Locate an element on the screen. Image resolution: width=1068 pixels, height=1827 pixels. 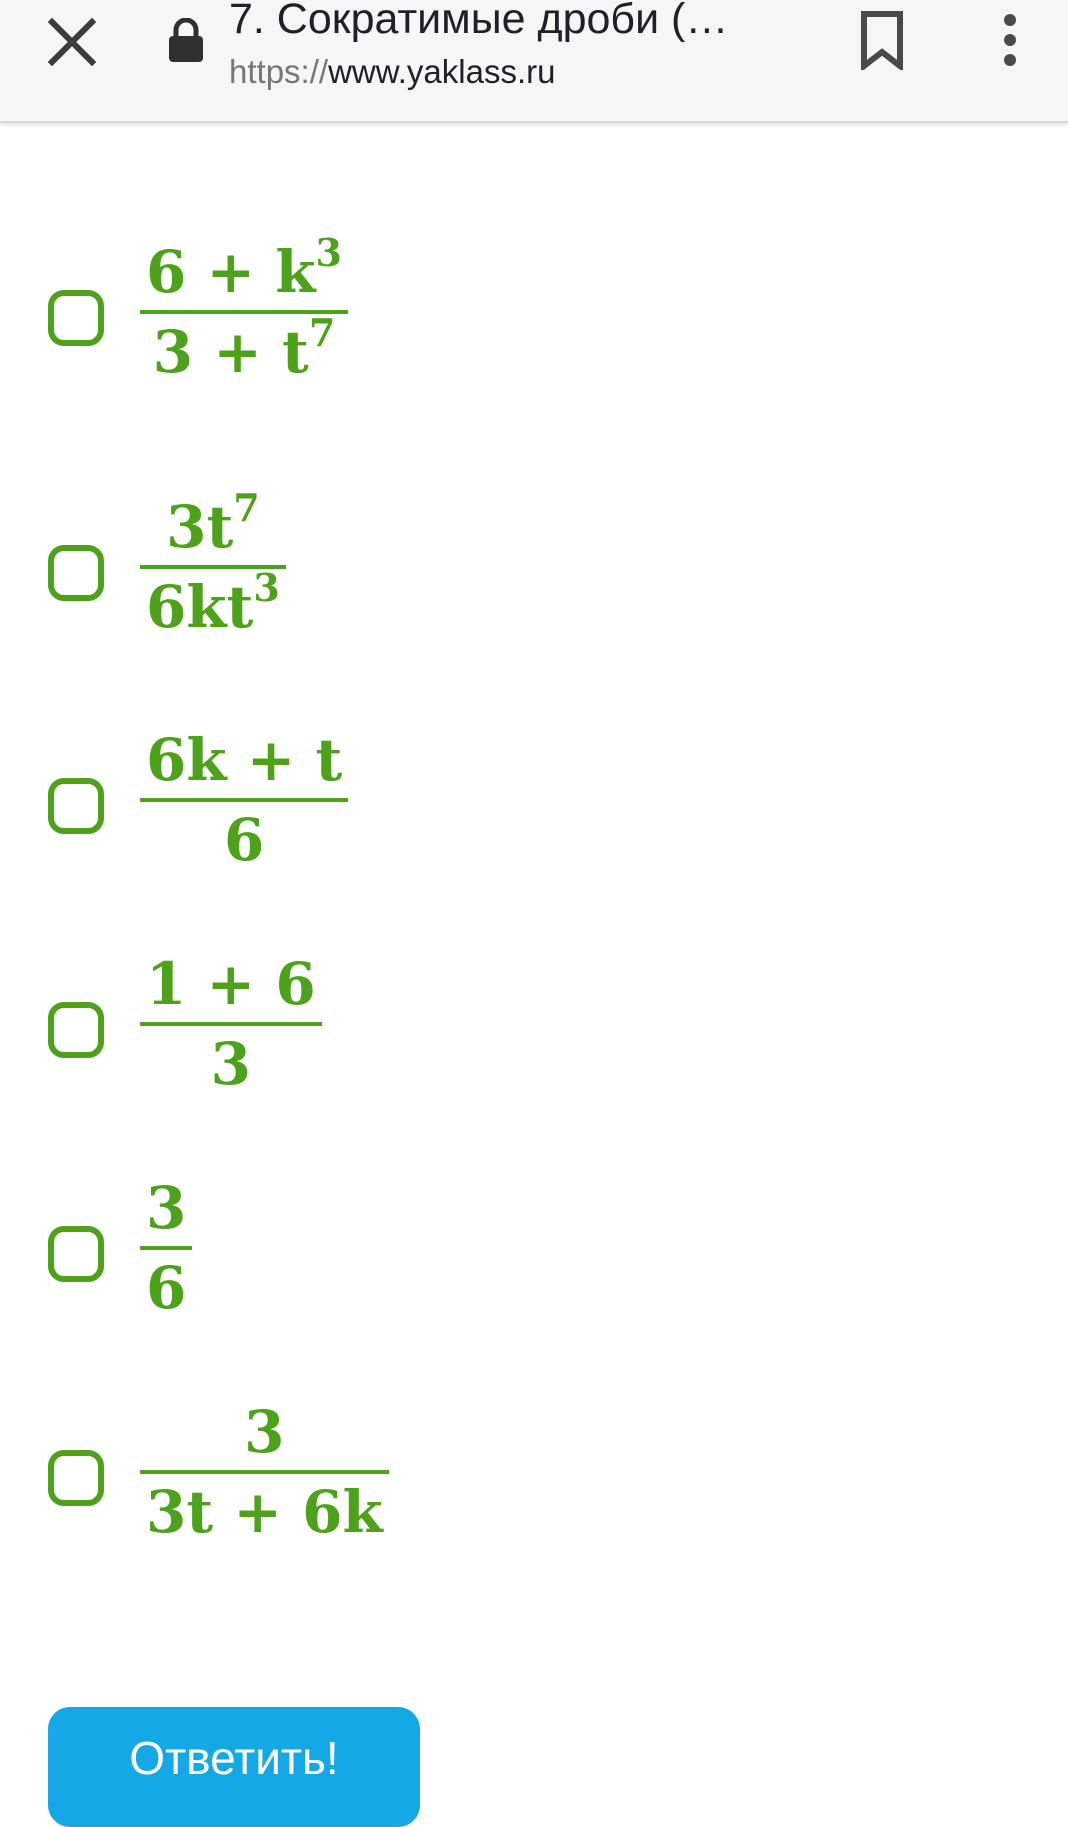
answer-button: Ответить! is located at coordinates (234, 1767).